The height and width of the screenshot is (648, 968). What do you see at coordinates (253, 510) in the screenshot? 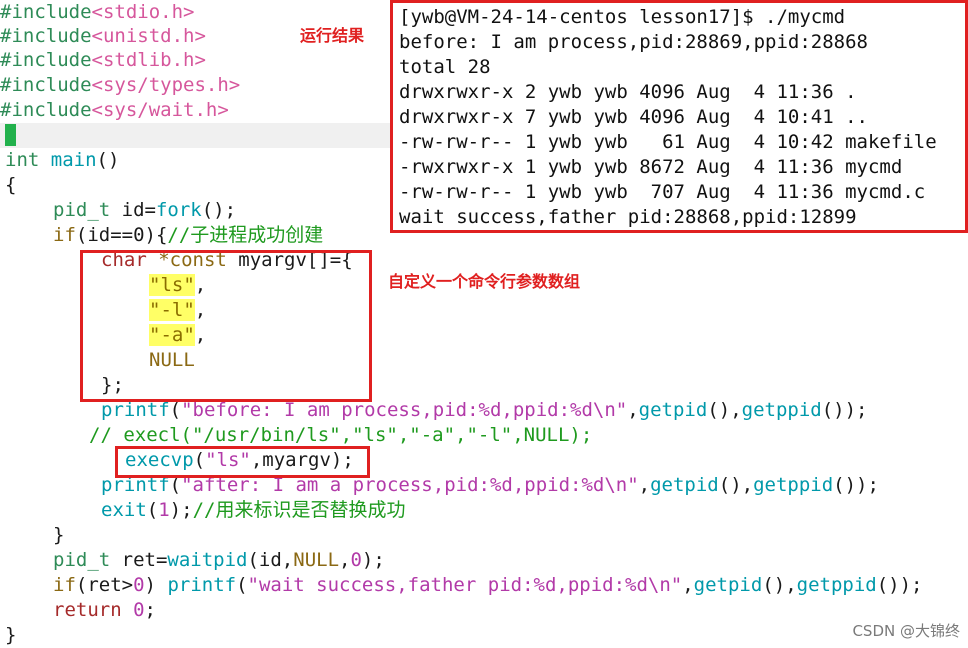
I see `code-line-exit: exit(1);//用来标识是否替换成功` at bounding box center [253, 510].